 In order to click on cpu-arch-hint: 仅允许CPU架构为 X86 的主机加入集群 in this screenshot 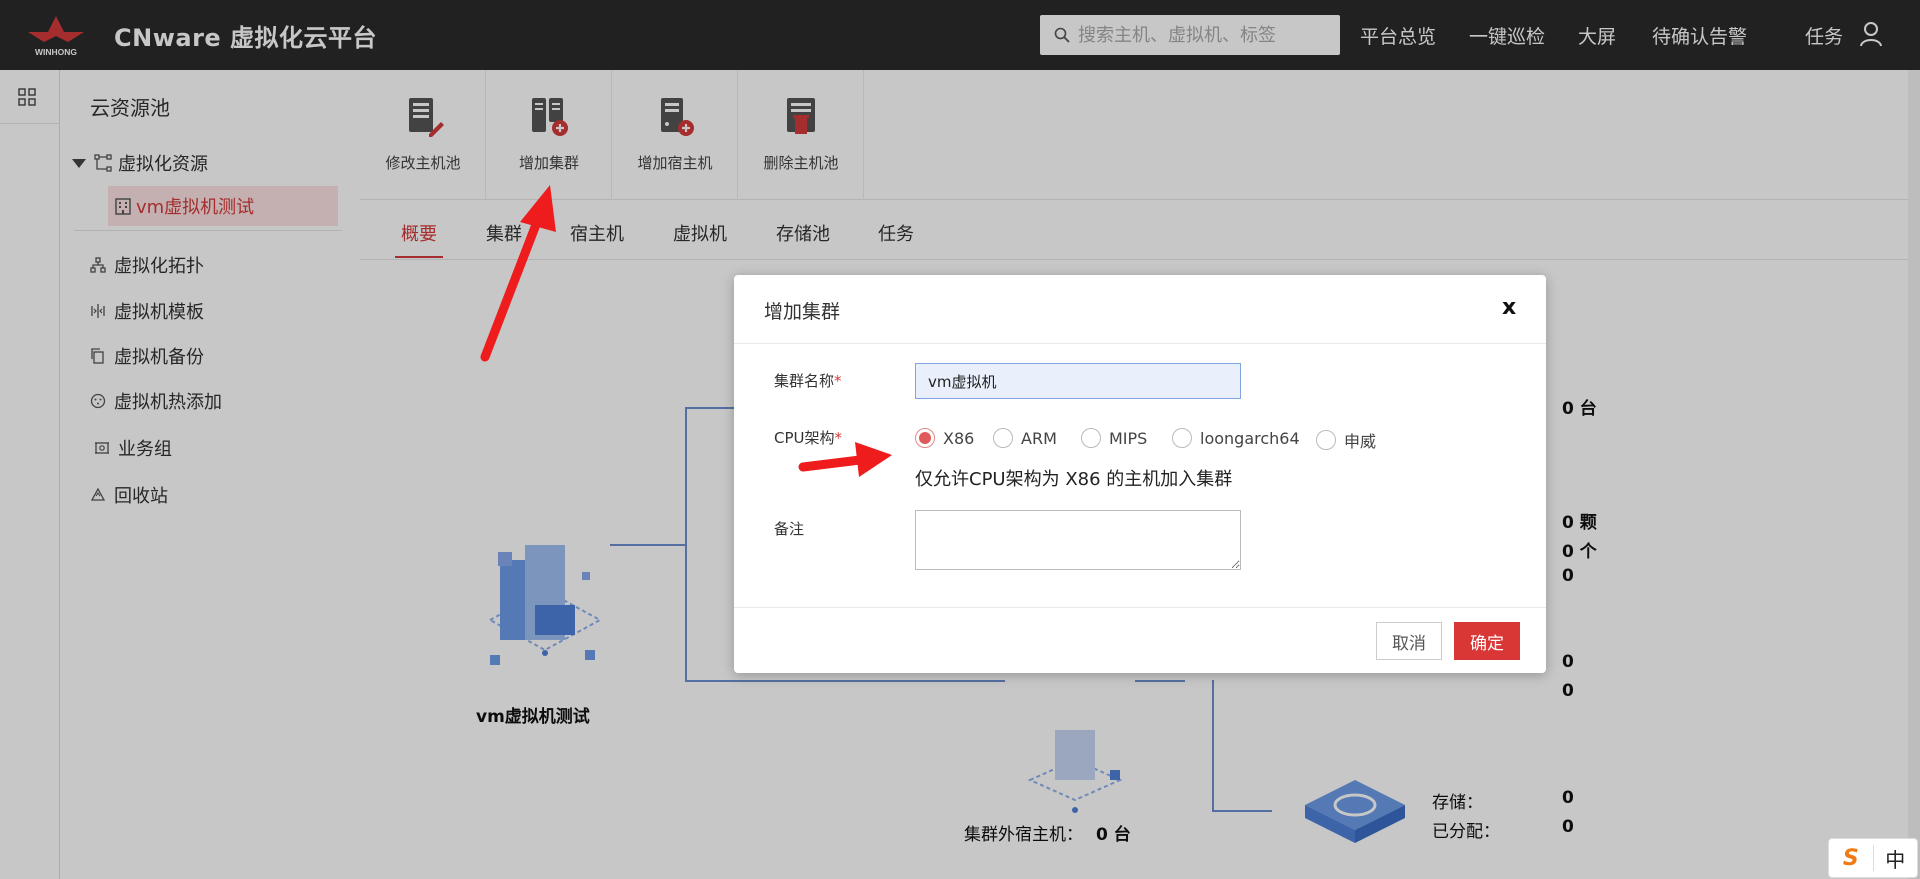, I will do `click(1074, 479)`.